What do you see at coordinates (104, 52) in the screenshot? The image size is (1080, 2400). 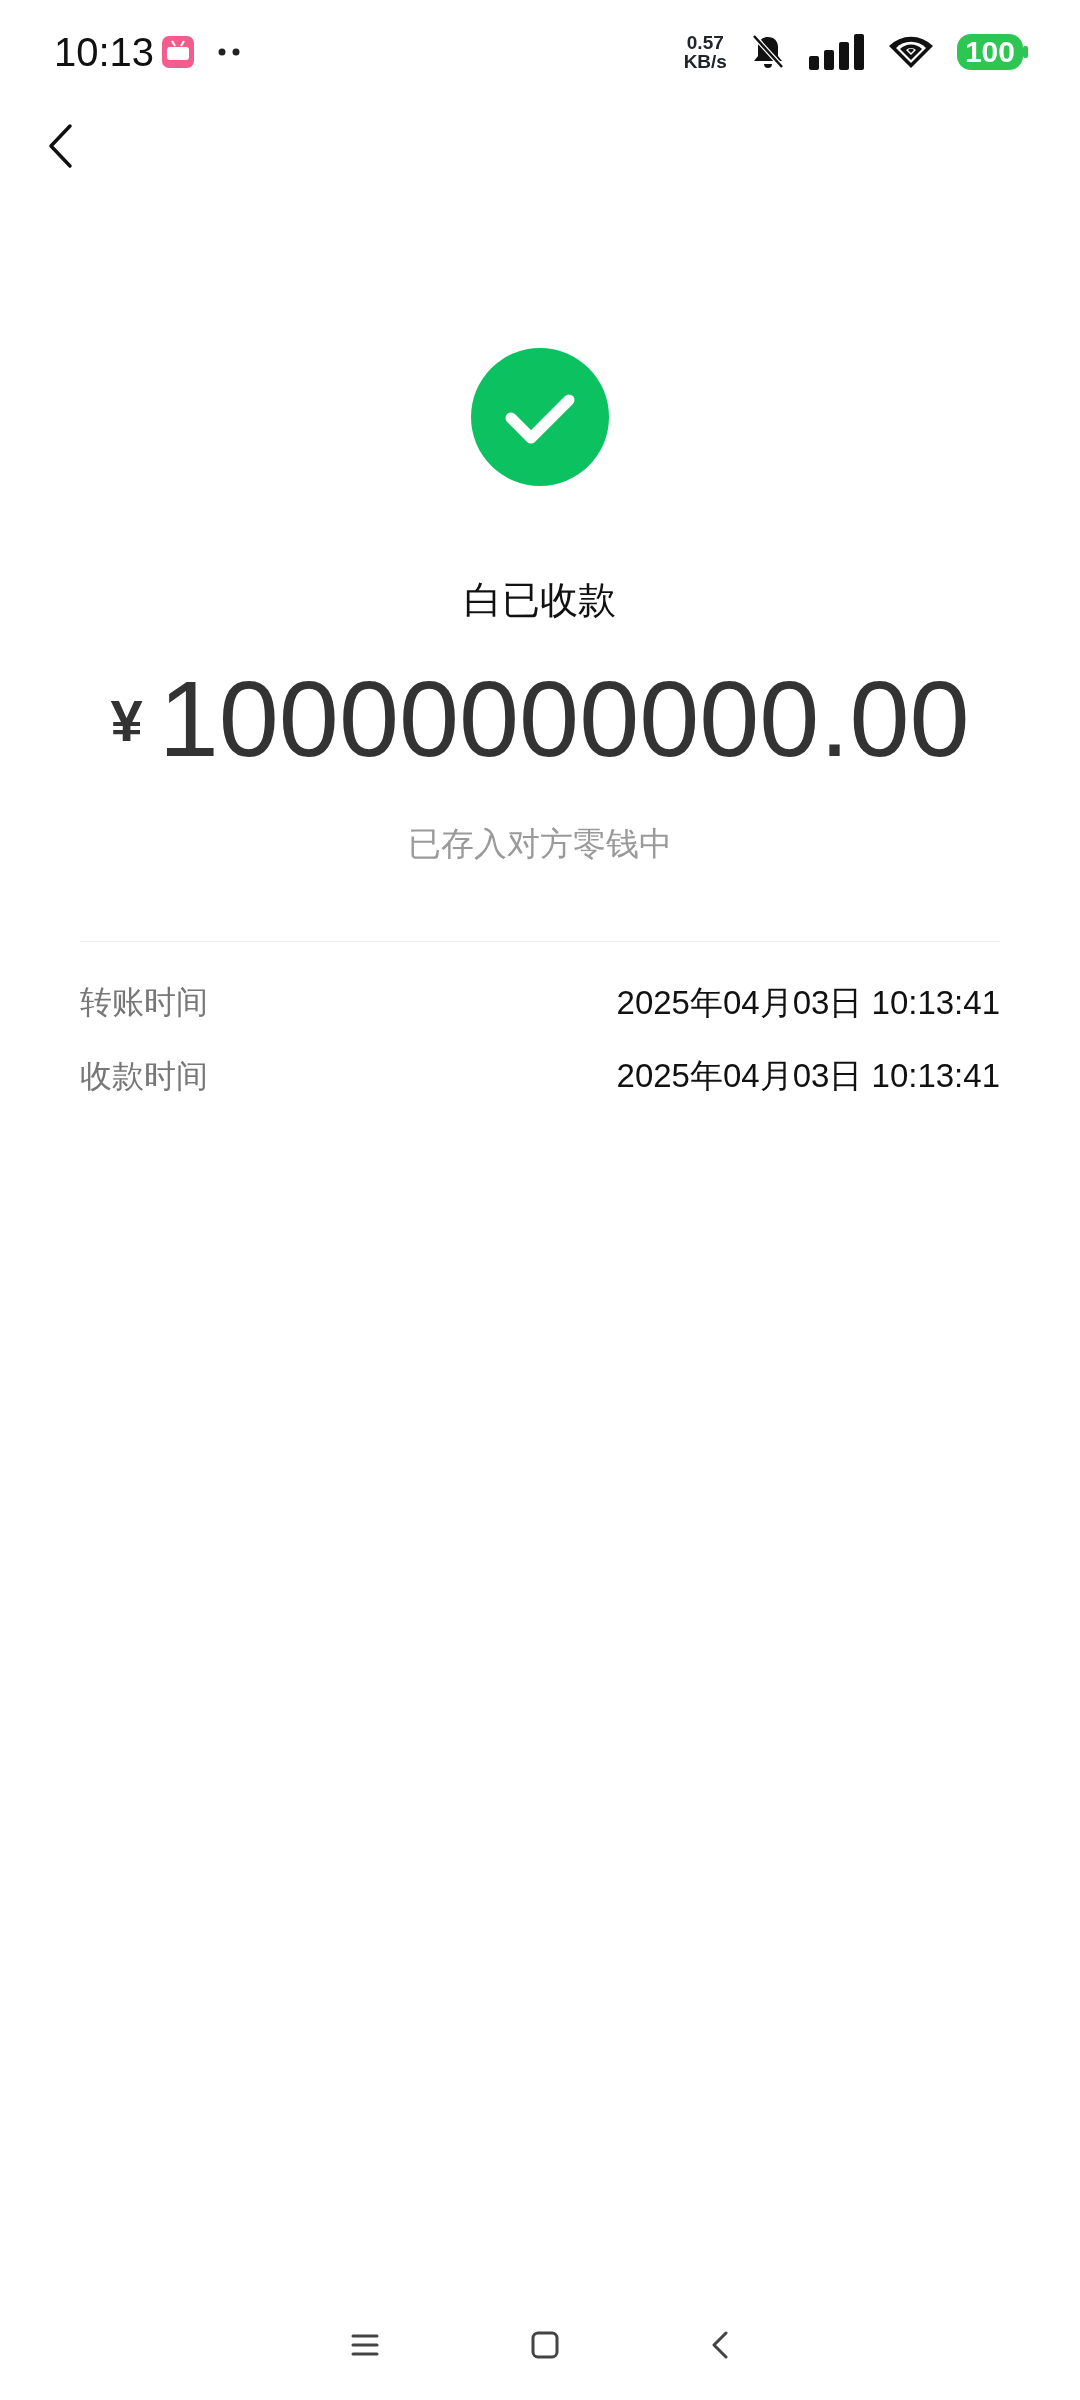 I see `status-time: 10:13` at bounding box center [104, 52].